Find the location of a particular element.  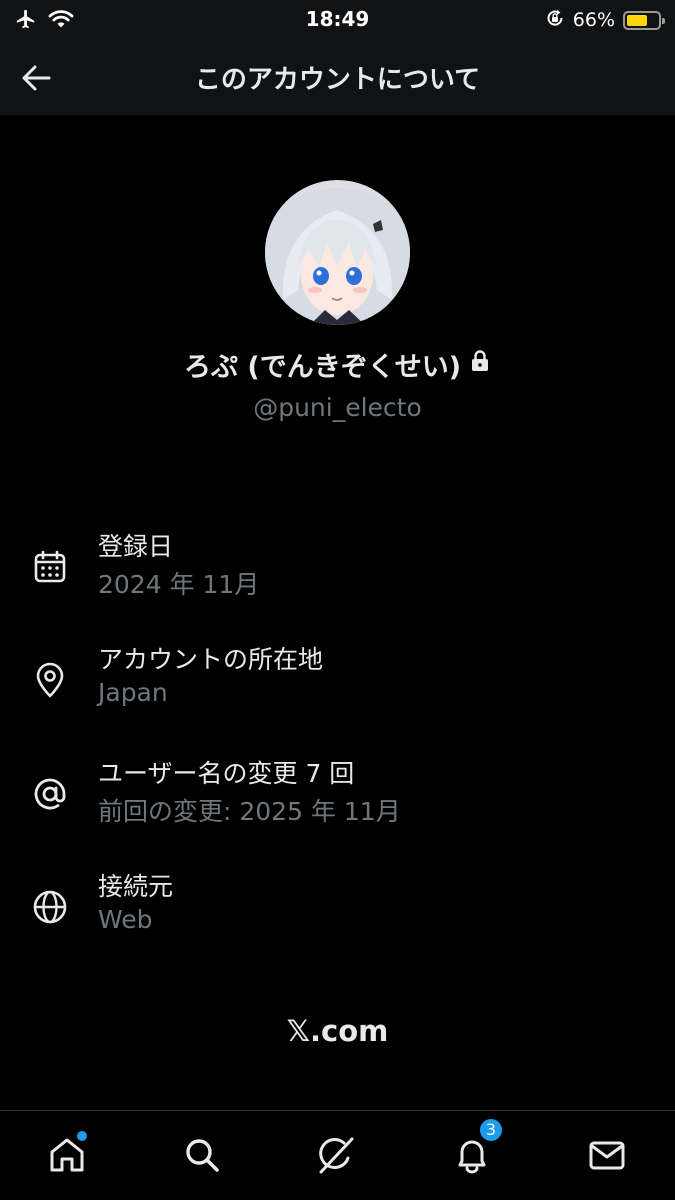

search-icon is located at coordinates (202, 1155).